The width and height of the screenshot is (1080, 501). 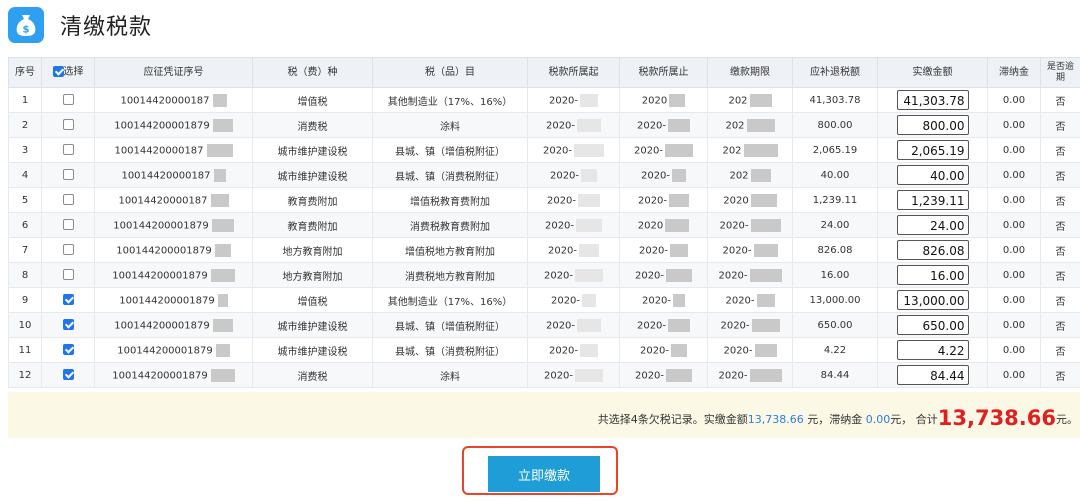 I want to click on cell-paid: 1,239.11, so click(x=932, y=200).